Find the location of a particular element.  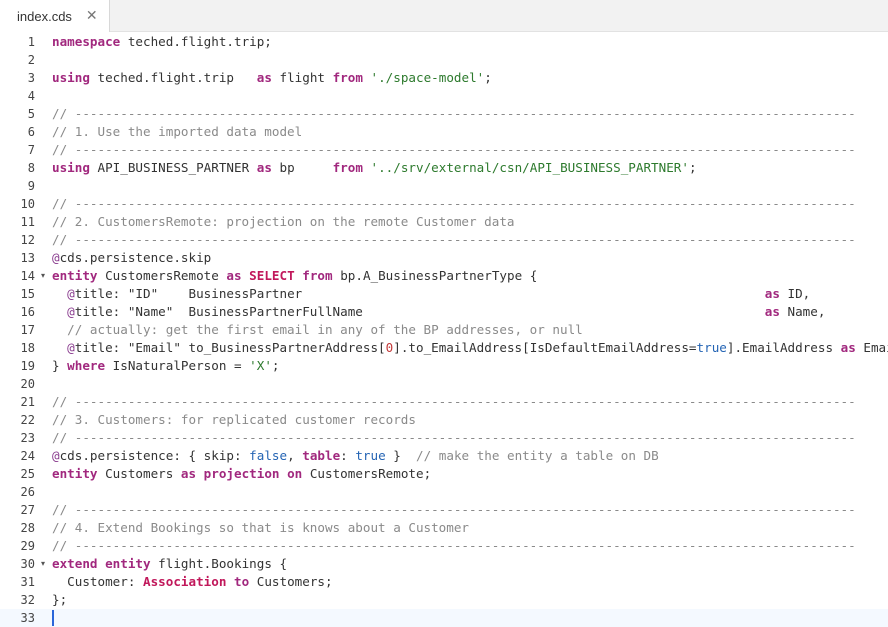

code-token: Email is located at coordinates (875, 347).